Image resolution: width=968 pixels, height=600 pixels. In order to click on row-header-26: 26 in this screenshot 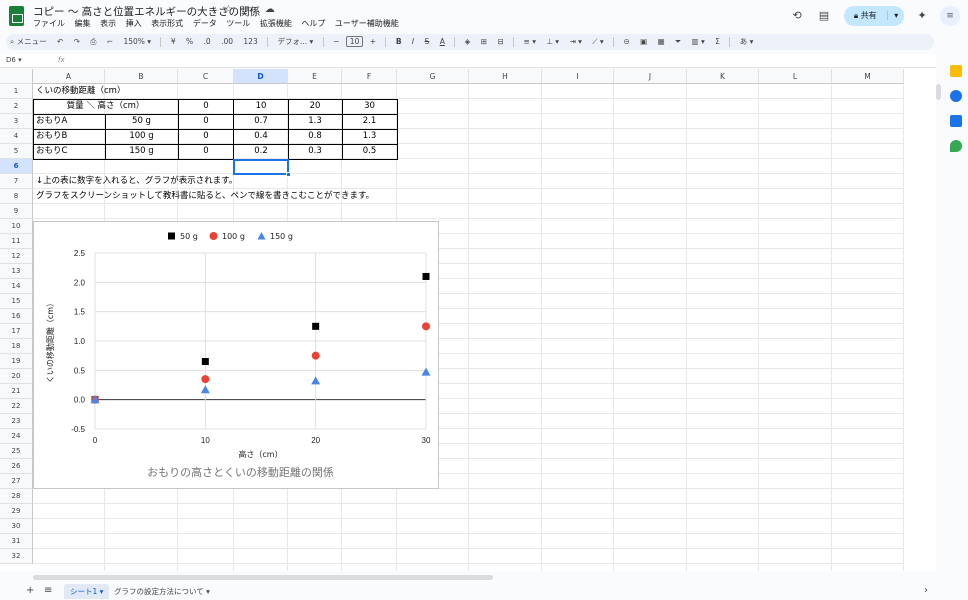, I will do `click(16, 466)`.